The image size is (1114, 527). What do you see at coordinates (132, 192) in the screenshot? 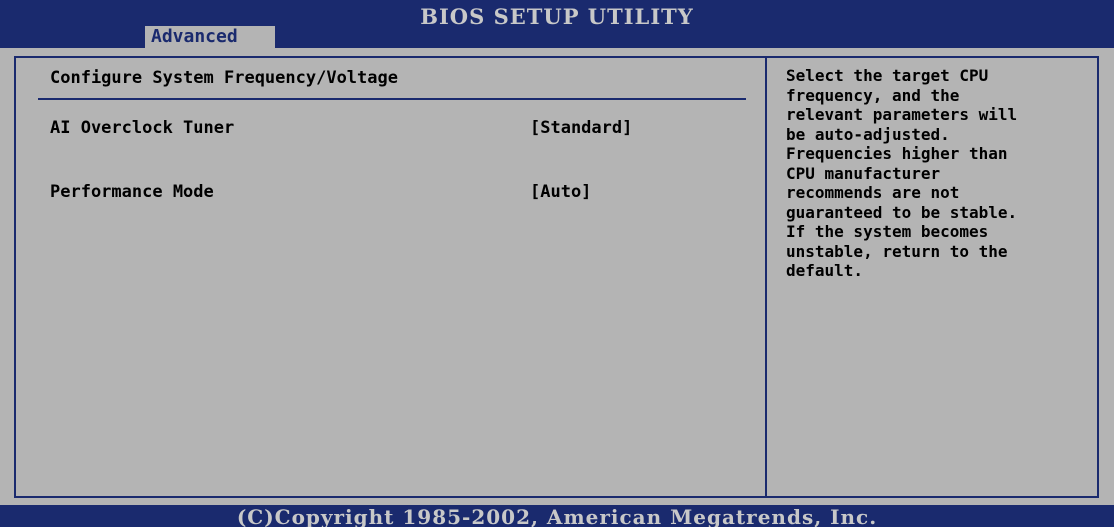
I see `setting-label-performance-mode: Performance Mode` at bounding box center [132, 192].